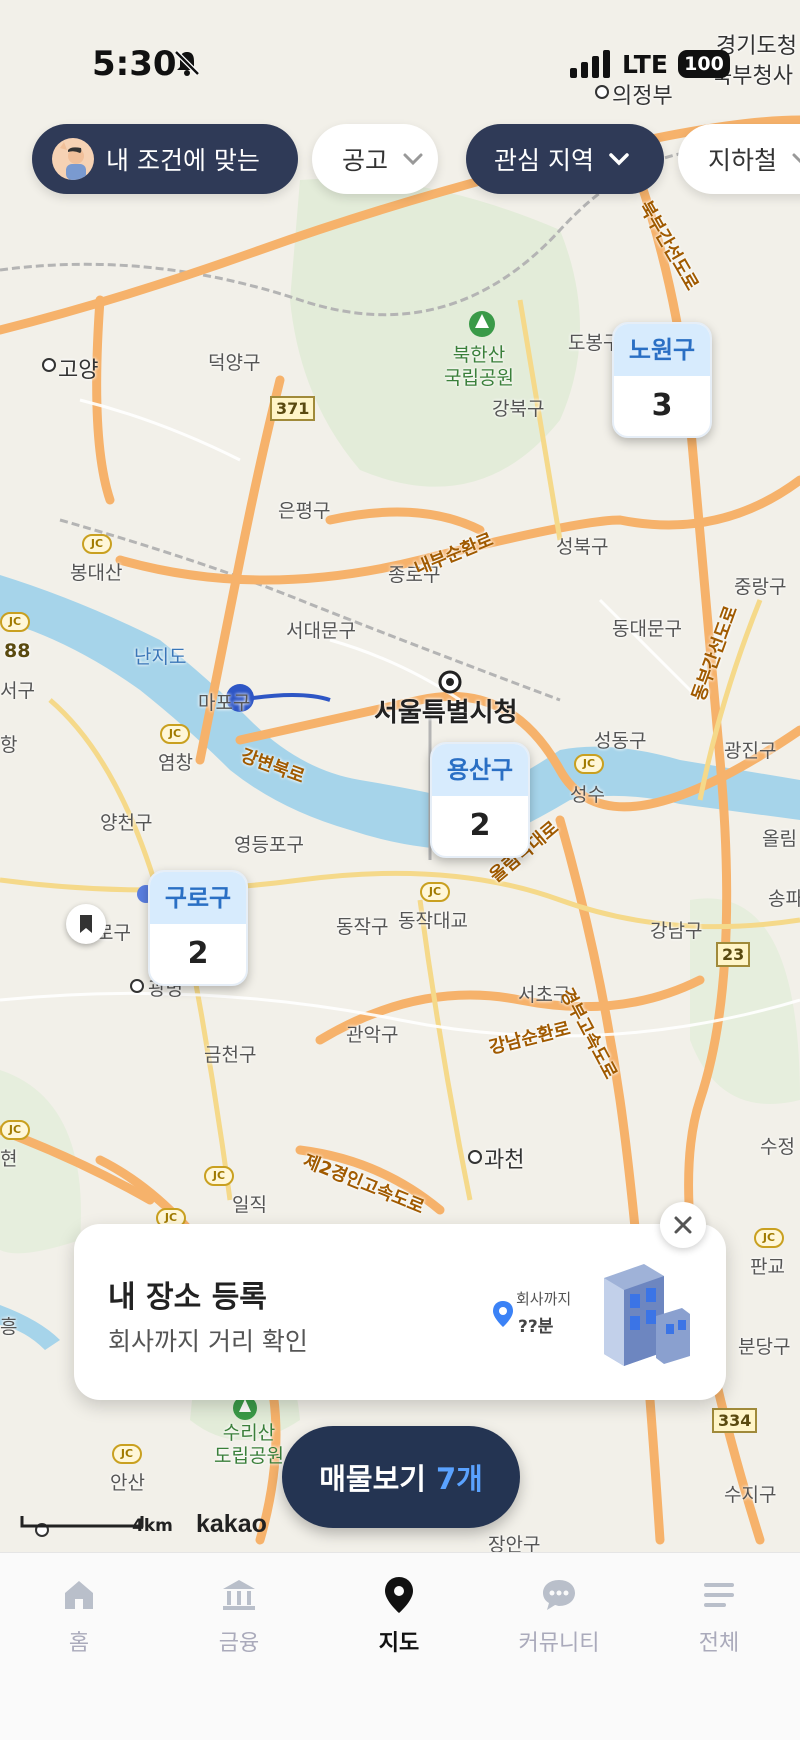  What do you see at coordinates (647, 1315) in the screenshot?
I see `office-building-icon` at bounding box center [647, 1315].